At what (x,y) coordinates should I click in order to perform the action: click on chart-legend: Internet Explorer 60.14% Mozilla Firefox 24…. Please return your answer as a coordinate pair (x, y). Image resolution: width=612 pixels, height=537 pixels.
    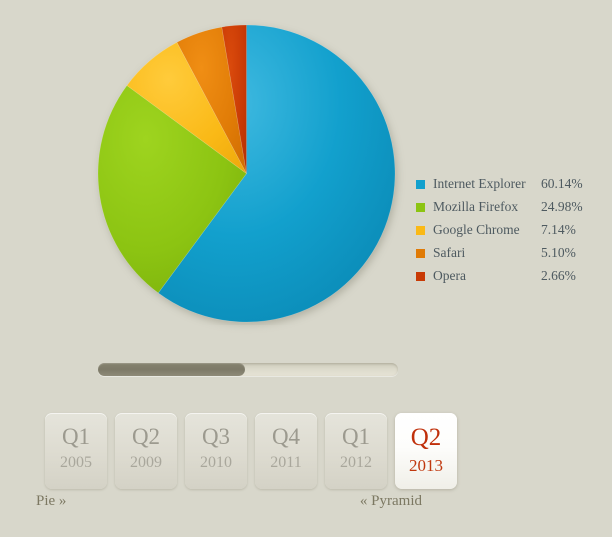
    Looking at the image, I should click on (506, 229).